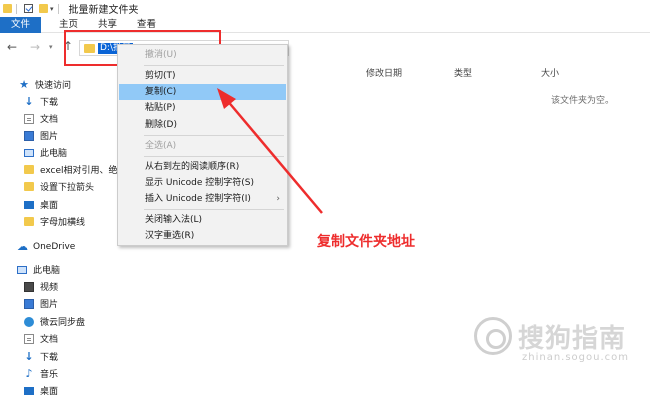  I want to click on annotation-label: 复制文件夹地址, so click(366, 242).